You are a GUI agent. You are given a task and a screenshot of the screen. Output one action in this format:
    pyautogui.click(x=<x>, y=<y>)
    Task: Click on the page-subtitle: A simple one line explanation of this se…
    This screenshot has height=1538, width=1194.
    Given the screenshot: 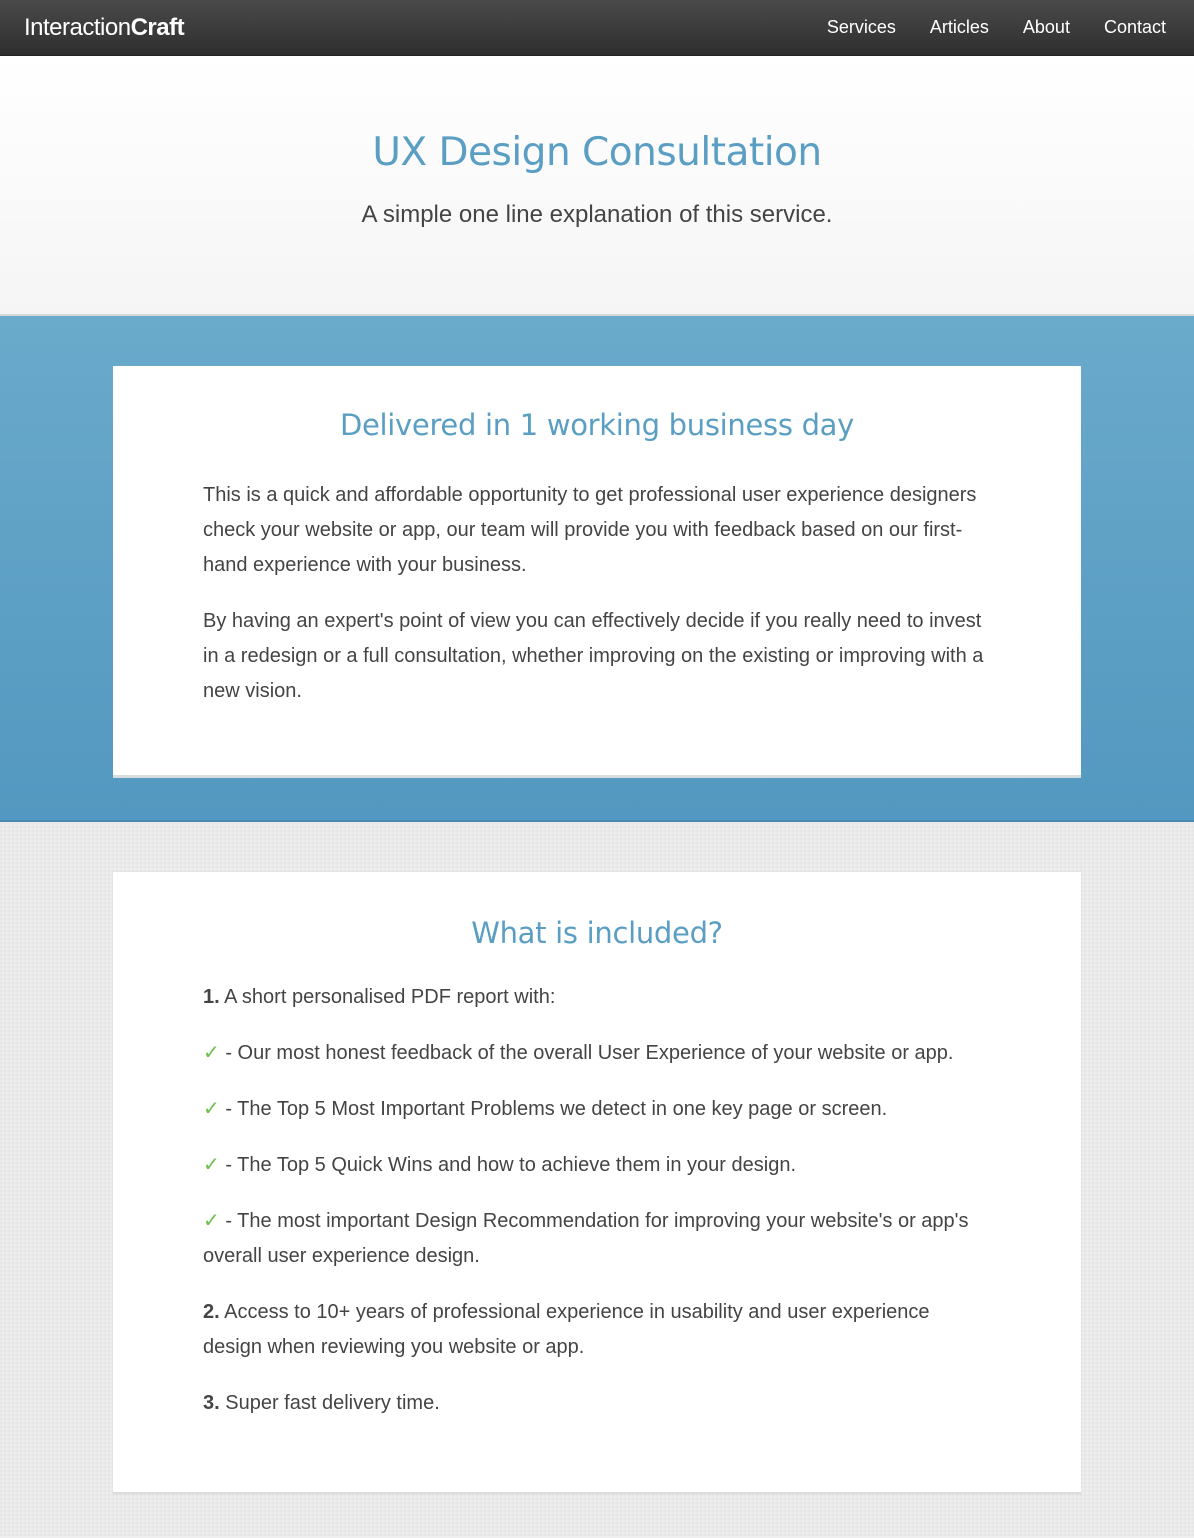 What is the action you would take?
    pyautogui.click(x=597, y=214)
    